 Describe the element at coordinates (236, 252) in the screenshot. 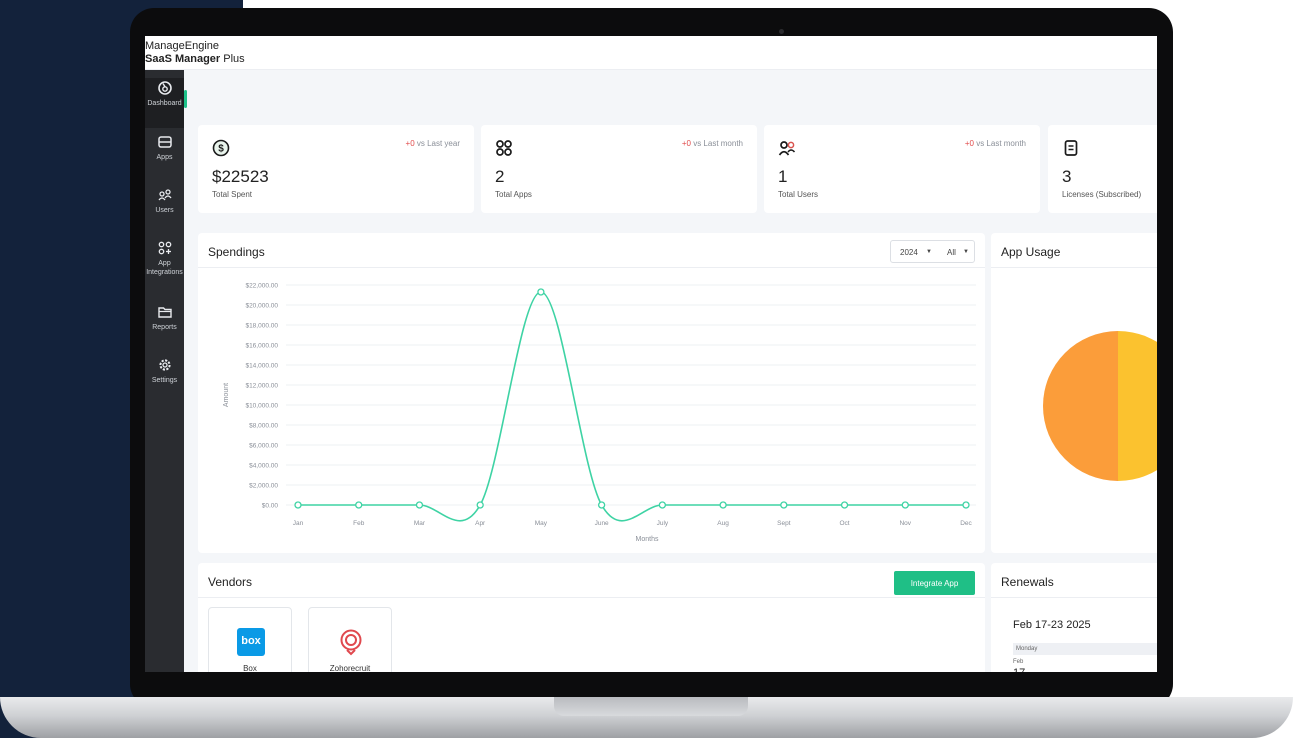

I see `spendings-title: Spendings` at that location.